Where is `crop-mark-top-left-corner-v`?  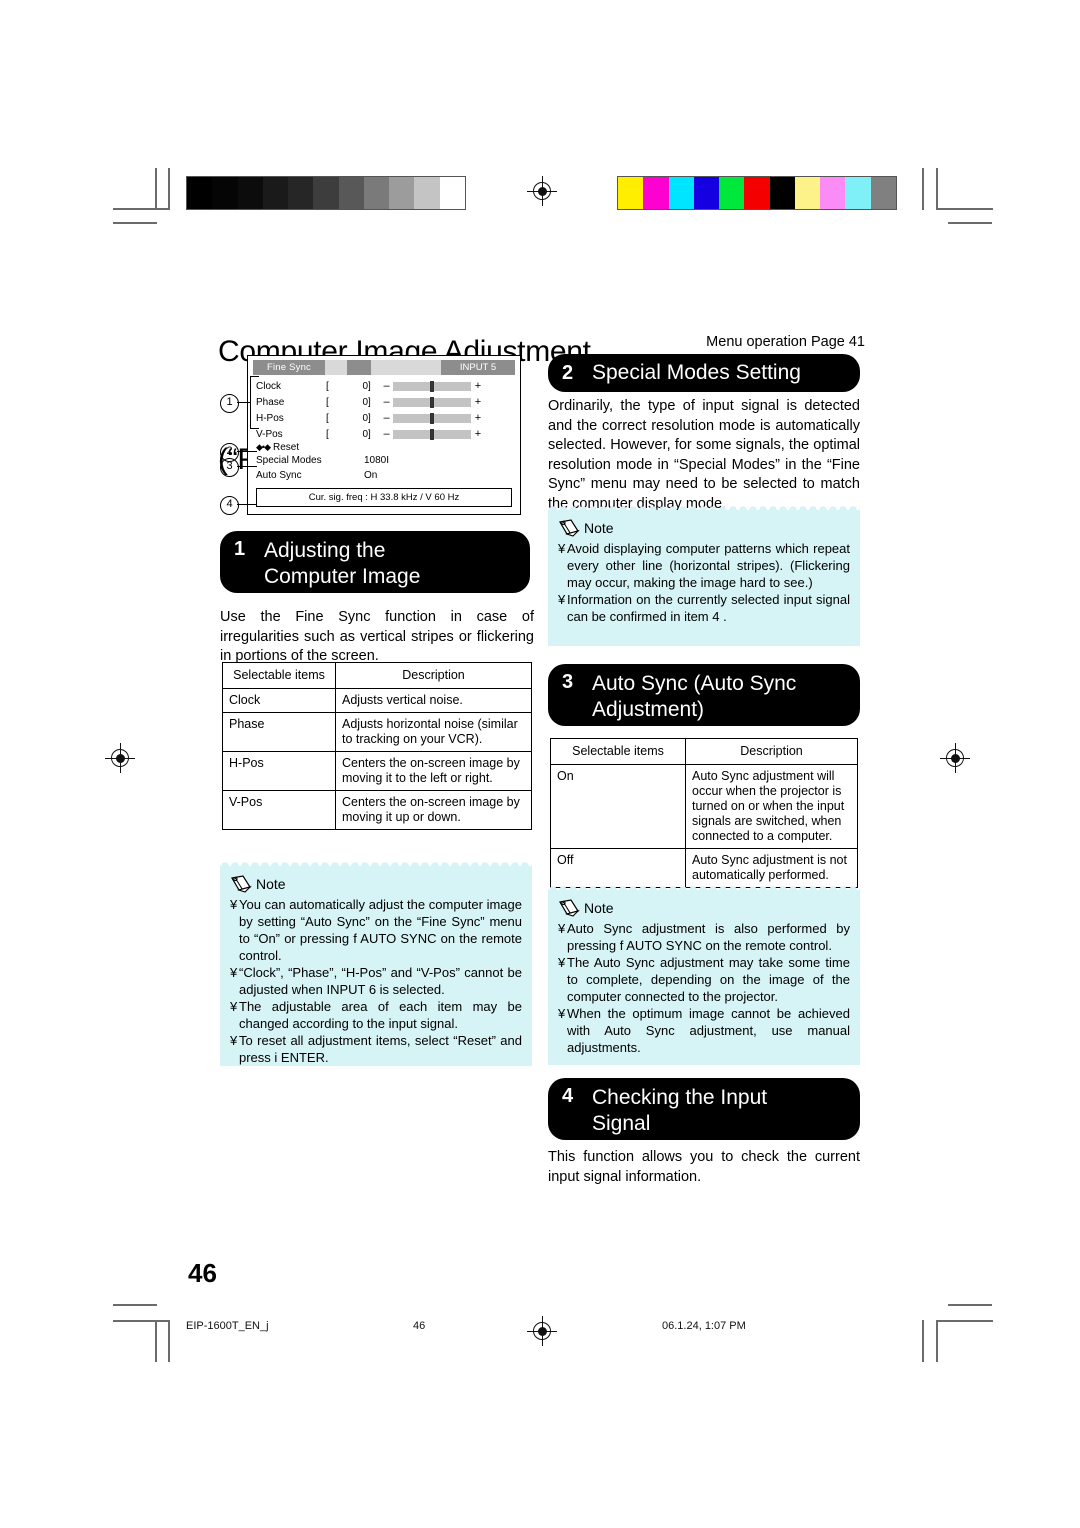
crop-mark-top-left-corner-v is located at coordinates (169, 189).